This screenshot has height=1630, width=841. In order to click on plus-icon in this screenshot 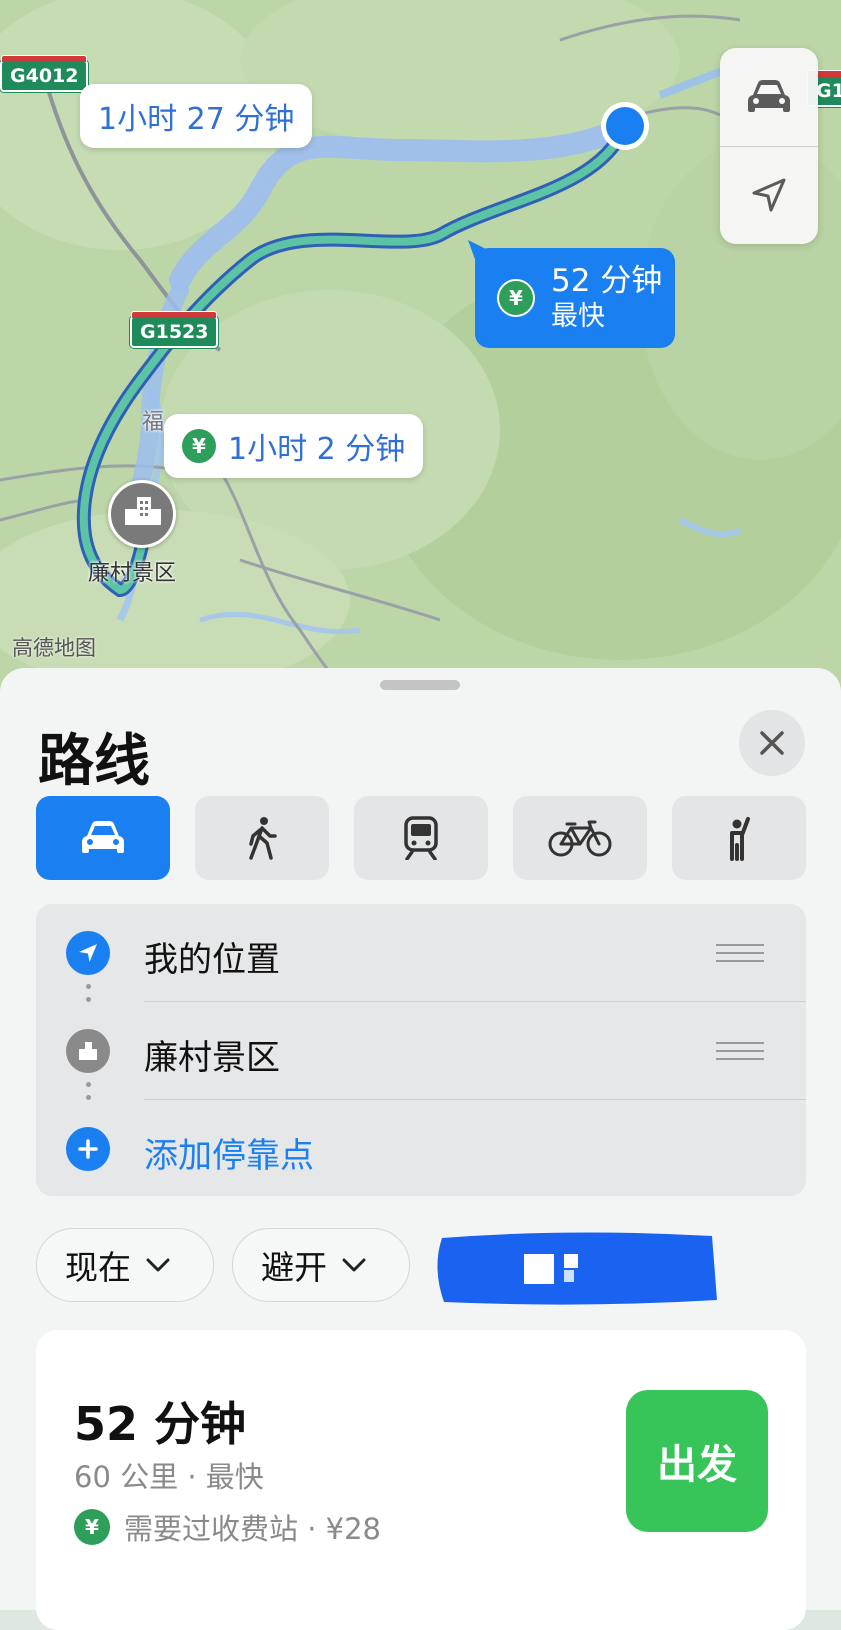, I will do `click(88, 1149)`.